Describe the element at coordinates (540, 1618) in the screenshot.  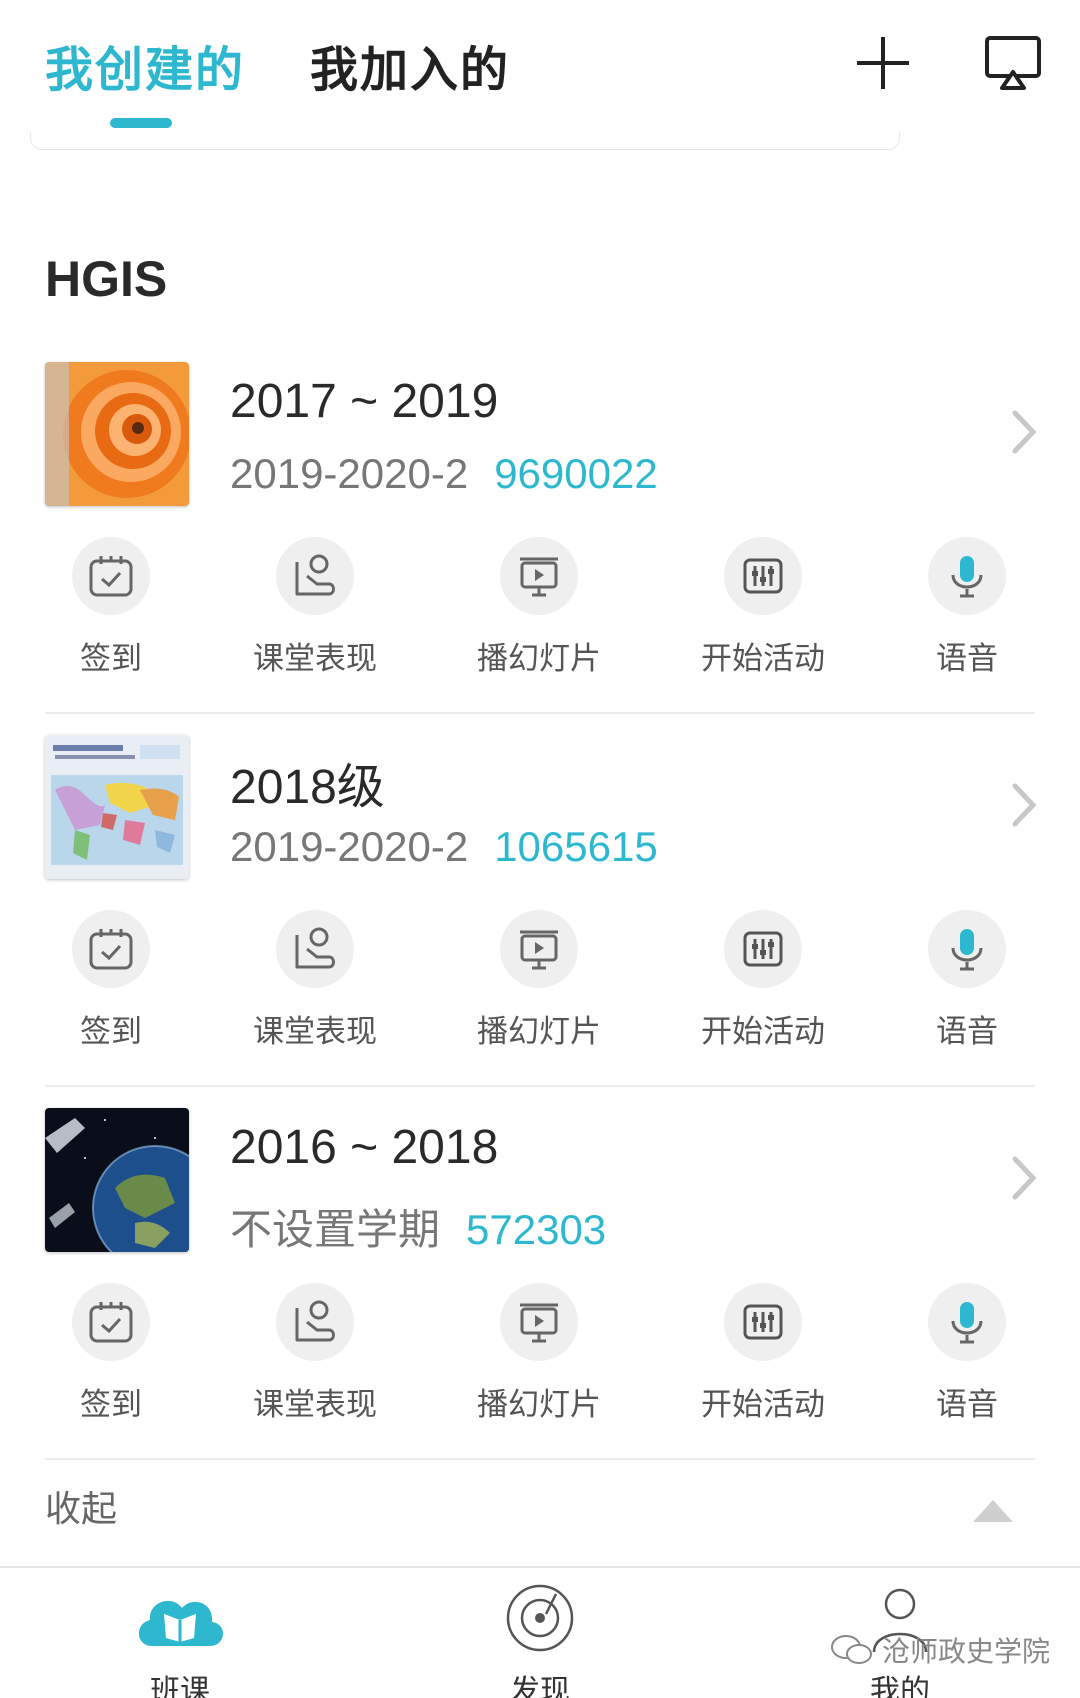
I see `compass-icon` at that location.